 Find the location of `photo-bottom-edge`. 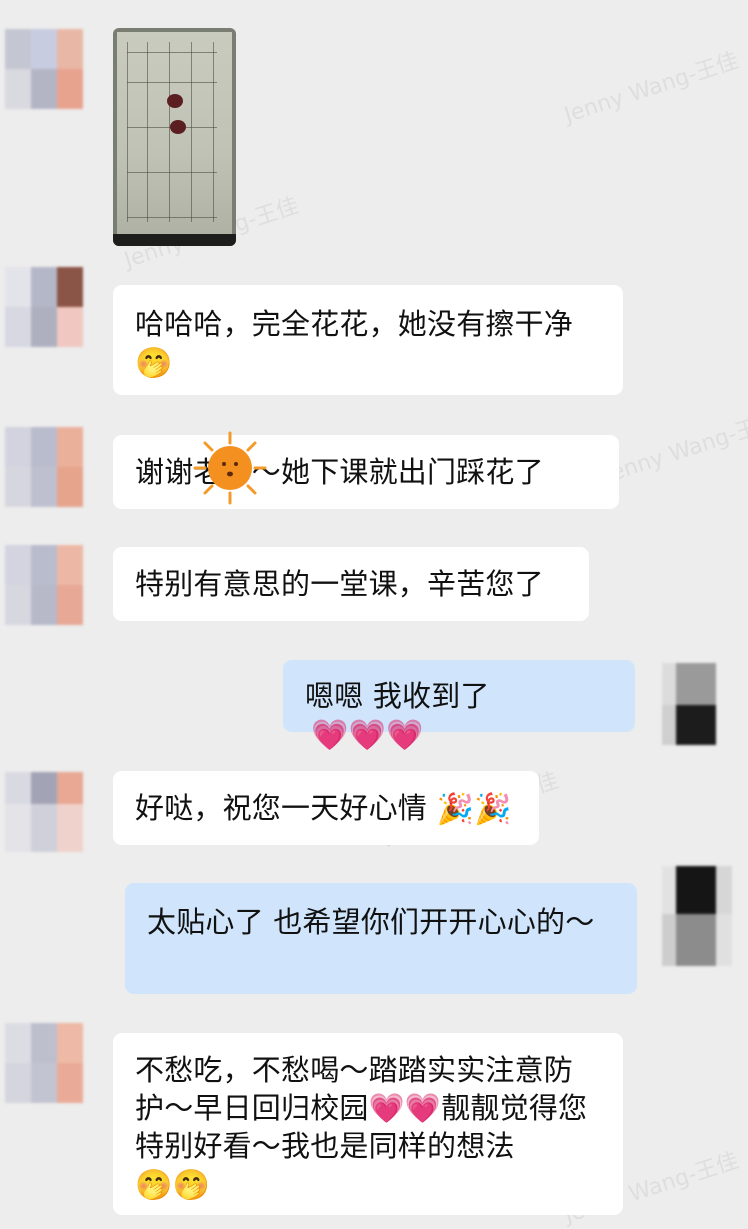

photo-bottom-edge is located at coordinates (174, 240).